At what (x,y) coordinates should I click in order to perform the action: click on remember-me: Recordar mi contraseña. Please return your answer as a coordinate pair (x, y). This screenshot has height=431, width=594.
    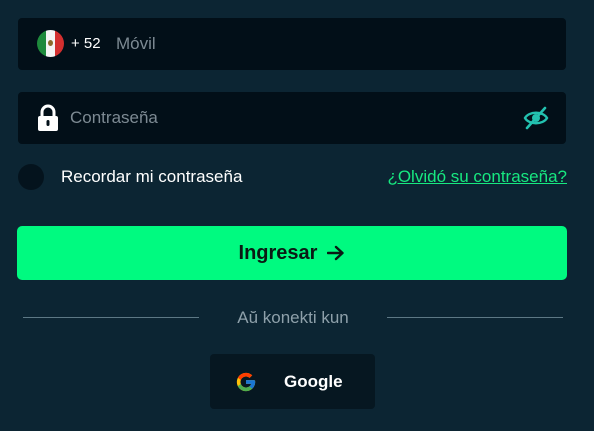
    Looking at the image, I should click on (130, 177).